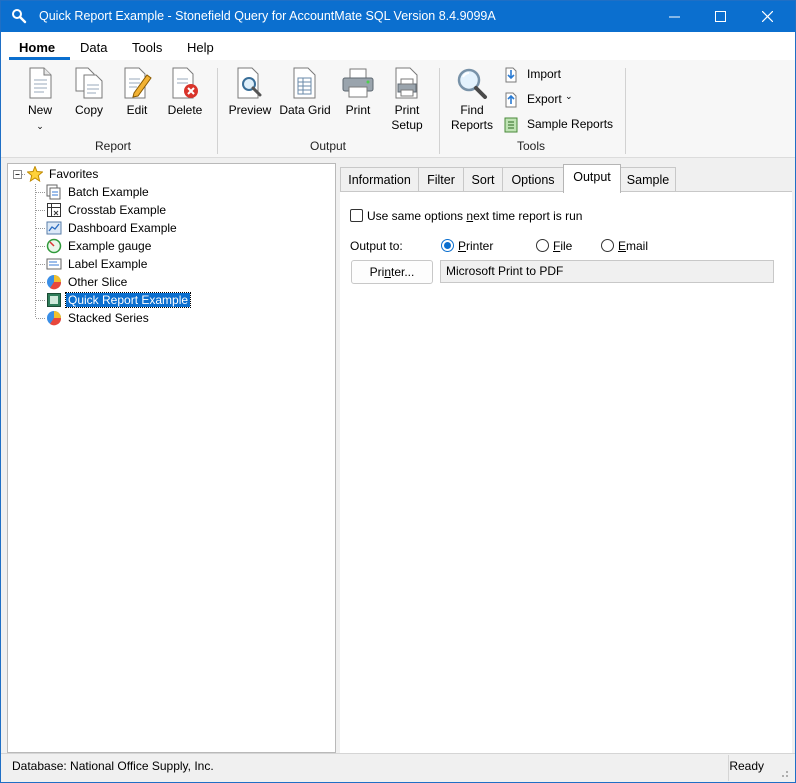 This screenshot has height=783, width=796. I want to click on close-icon, so click(767, 16).